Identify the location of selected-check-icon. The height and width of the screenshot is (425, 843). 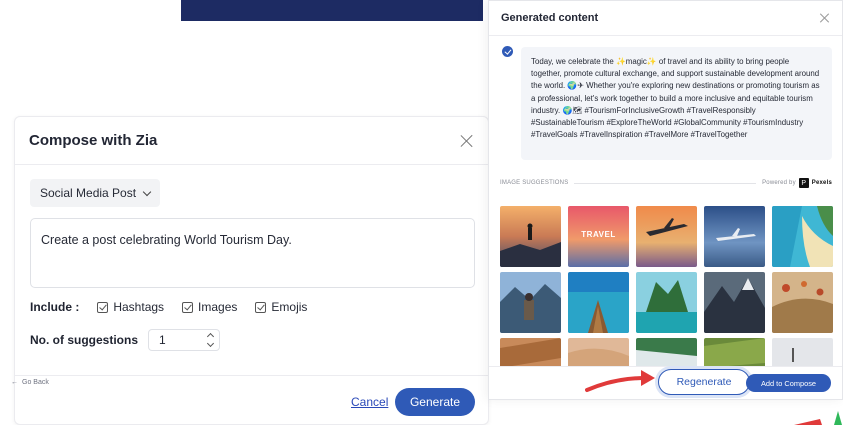
(507, 51).